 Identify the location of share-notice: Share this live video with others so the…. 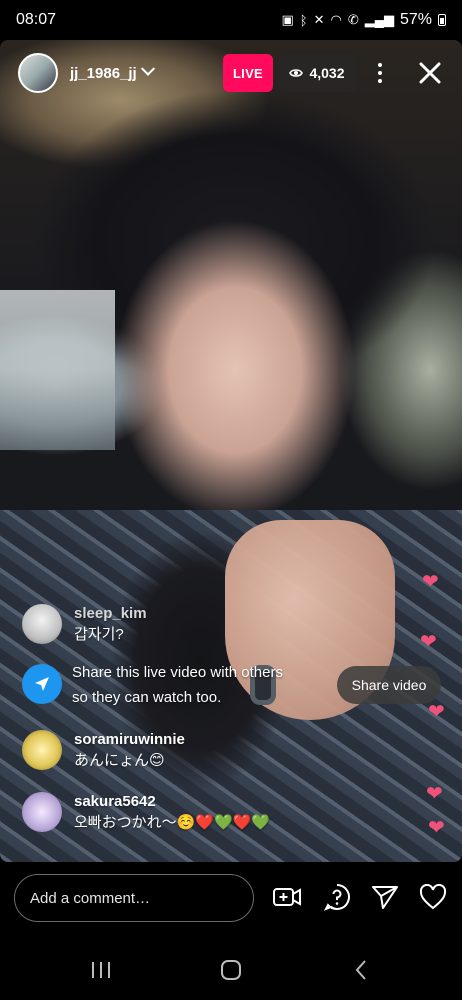
(172, 685).